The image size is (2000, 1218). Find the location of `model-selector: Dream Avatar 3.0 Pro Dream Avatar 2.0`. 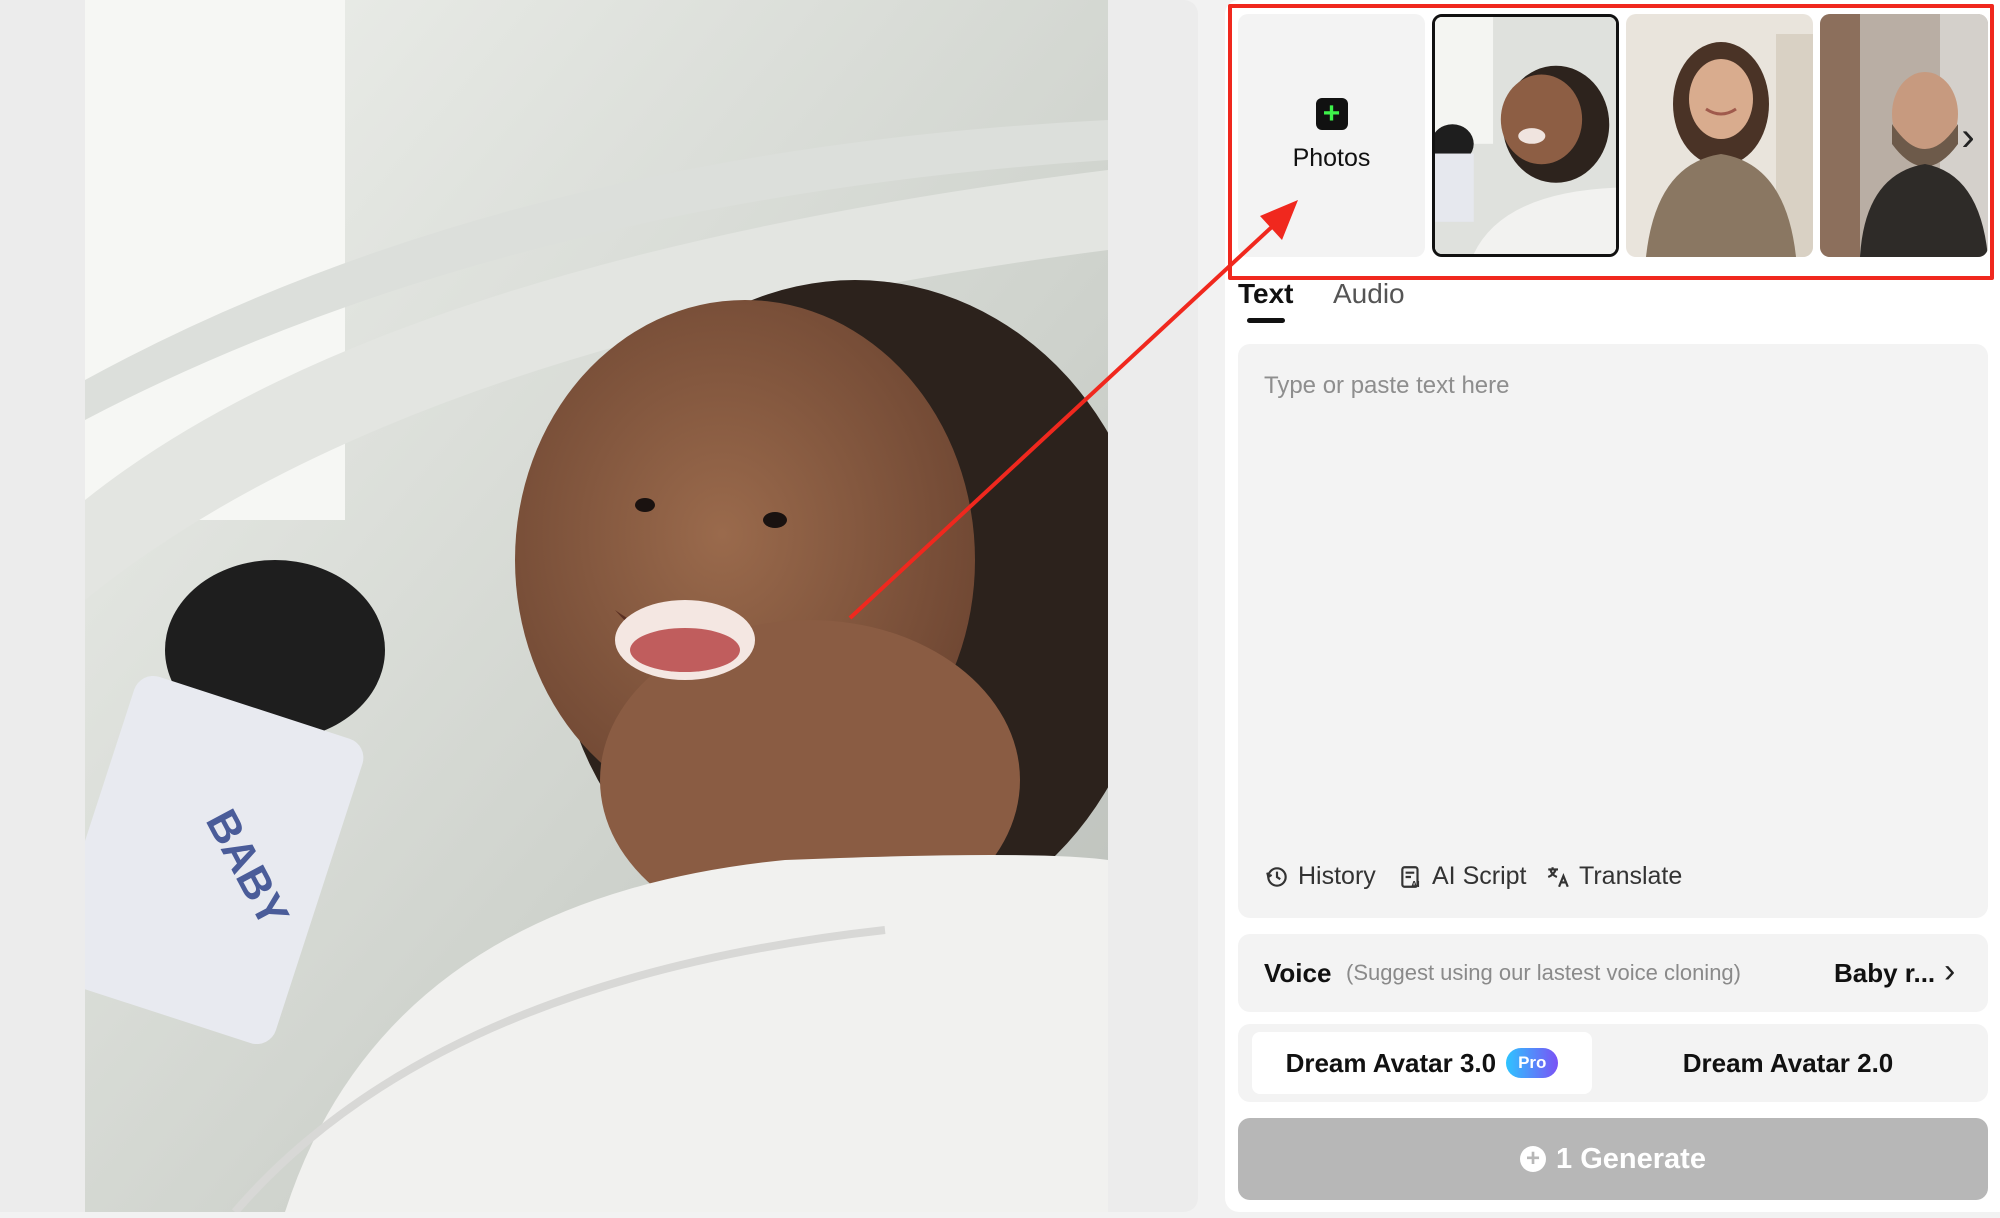

model-selector: Dream Avatar 3.0 Pro Dream Avatar 2.0 is located at coordinates (1613, 1063).